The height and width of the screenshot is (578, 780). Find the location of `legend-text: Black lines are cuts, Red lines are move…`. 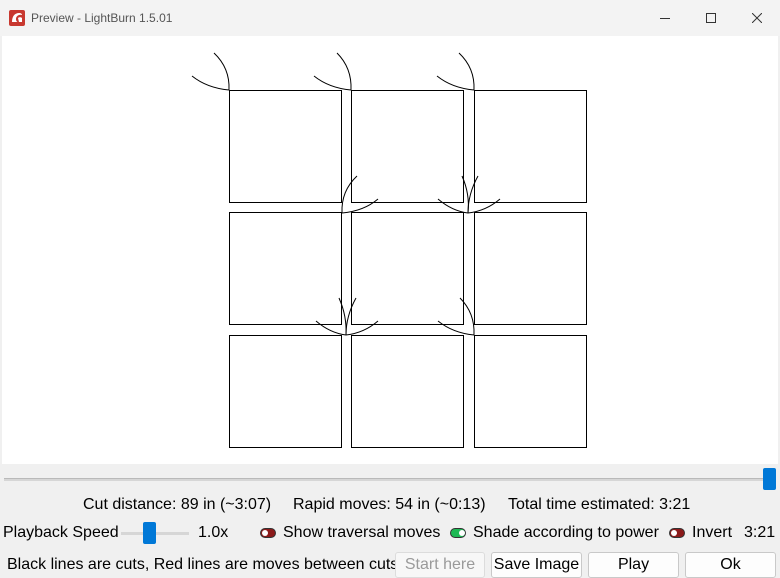

legend-text: Black lines are cuts, Red lines are move… is located at coordinates (203, 564).